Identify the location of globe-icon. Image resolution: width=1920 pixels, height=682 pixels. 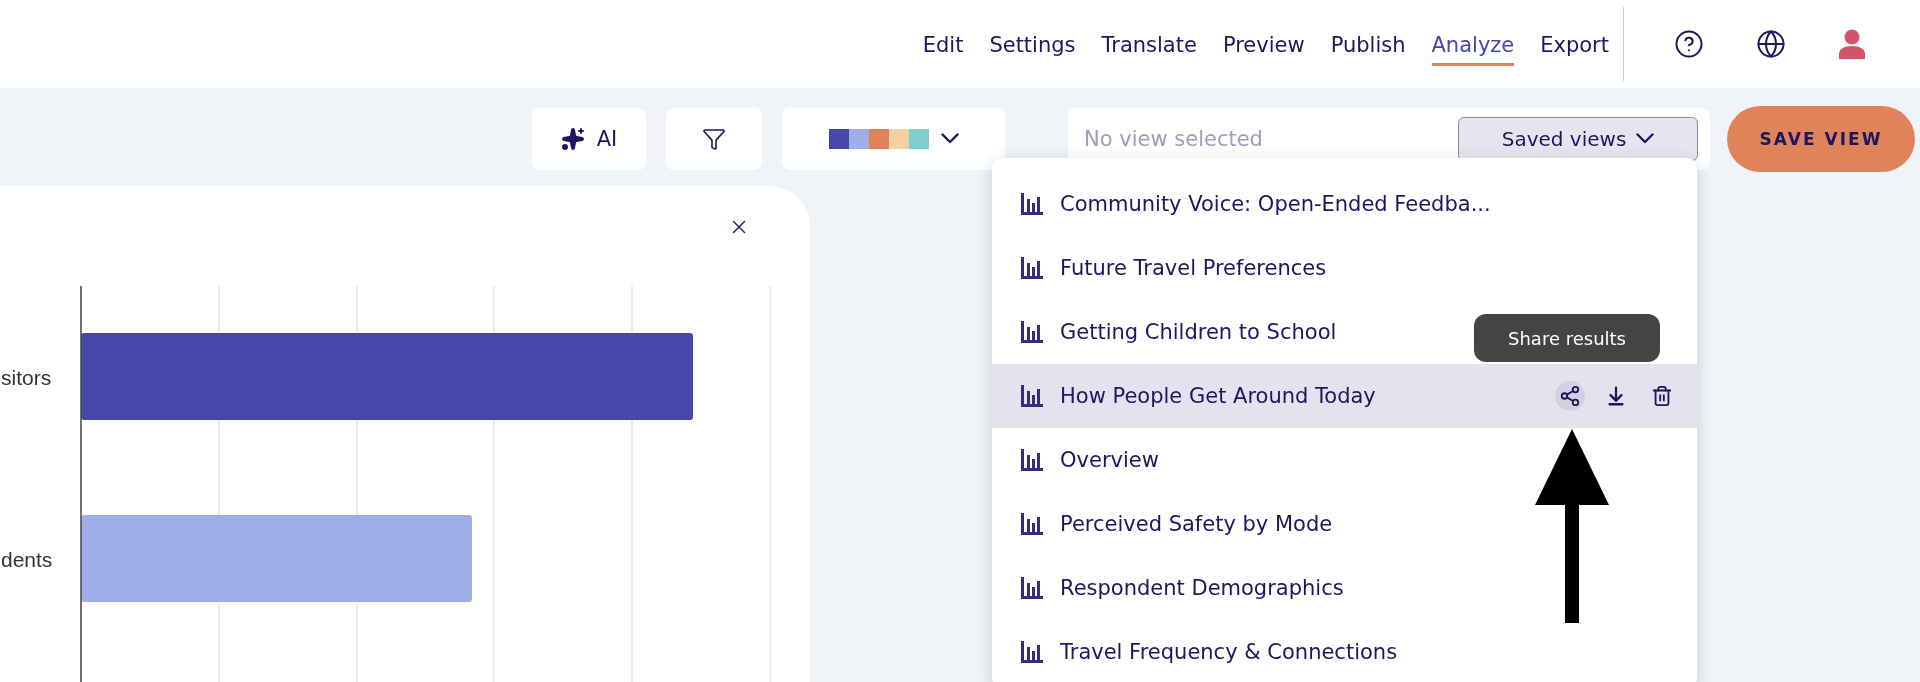
(1771, 44).